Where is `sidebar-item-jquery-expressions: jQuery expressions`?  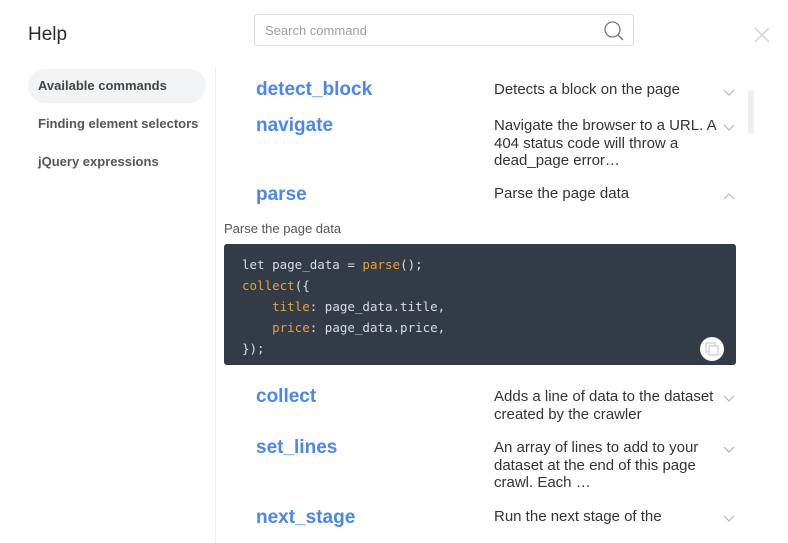
sidebar-item-jquery-expressions: jQuery expressions is located at coordinates (117, 162).